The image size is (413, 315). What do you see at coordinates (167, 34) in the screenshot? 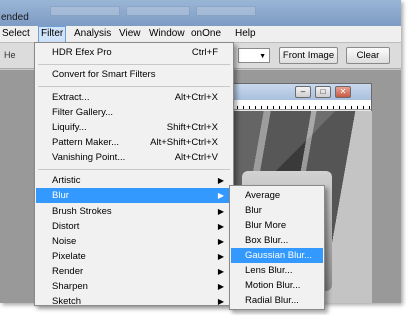
I see `menu-window: Window` at bounding box center [167, 34].